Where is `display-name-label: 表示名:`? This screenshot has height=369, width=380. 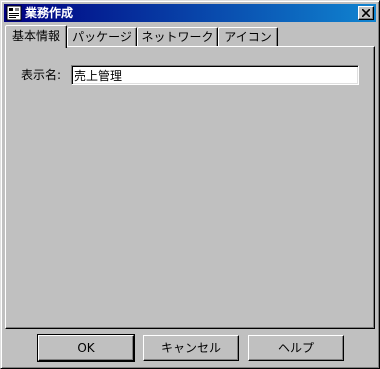
display-name-label: 表示名: is located at coordinates (41, 75).